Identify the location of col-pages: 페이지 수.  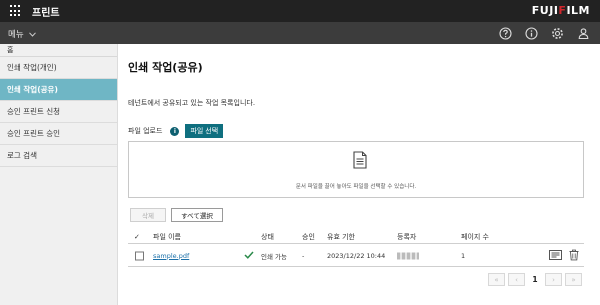
(475, 237).